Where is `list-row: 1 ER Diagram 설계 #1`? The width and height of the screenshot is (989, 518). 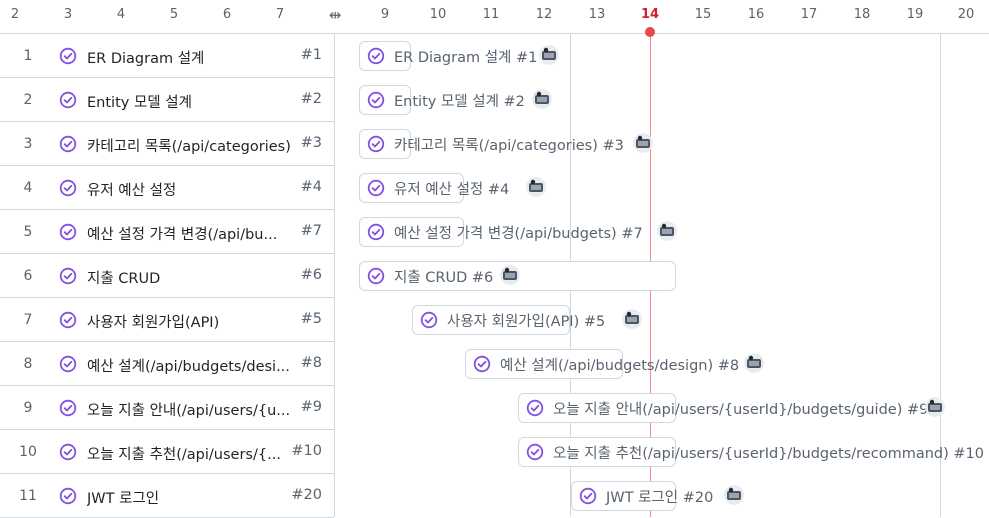 list-row: 1 ER Diagram 설계 #1 is located at coordinates (167, 56).